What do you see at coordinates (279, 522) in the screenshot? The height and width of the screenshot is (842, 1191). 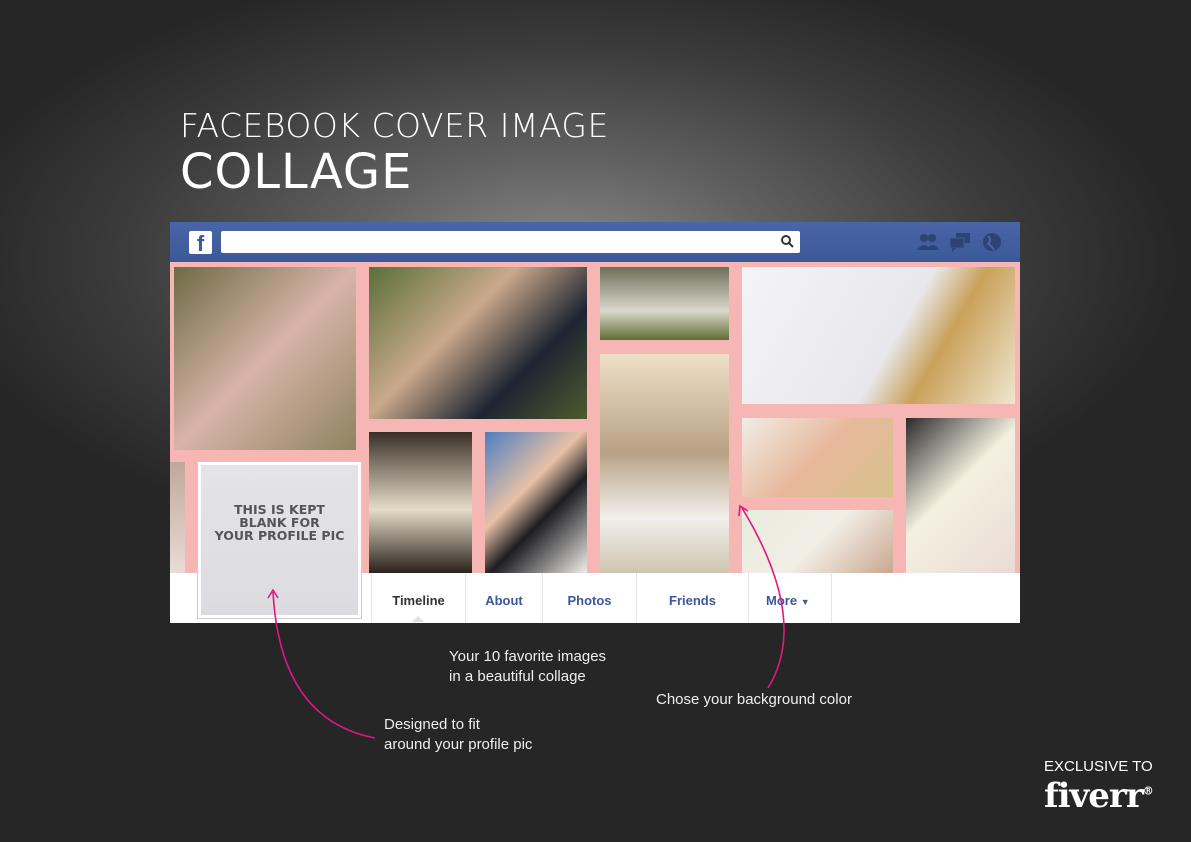 I see `profile-placeholder-text: THIS IS KEPT BLANK FOR YOUR PROFILE PIC` at bounding box center [279, 522].